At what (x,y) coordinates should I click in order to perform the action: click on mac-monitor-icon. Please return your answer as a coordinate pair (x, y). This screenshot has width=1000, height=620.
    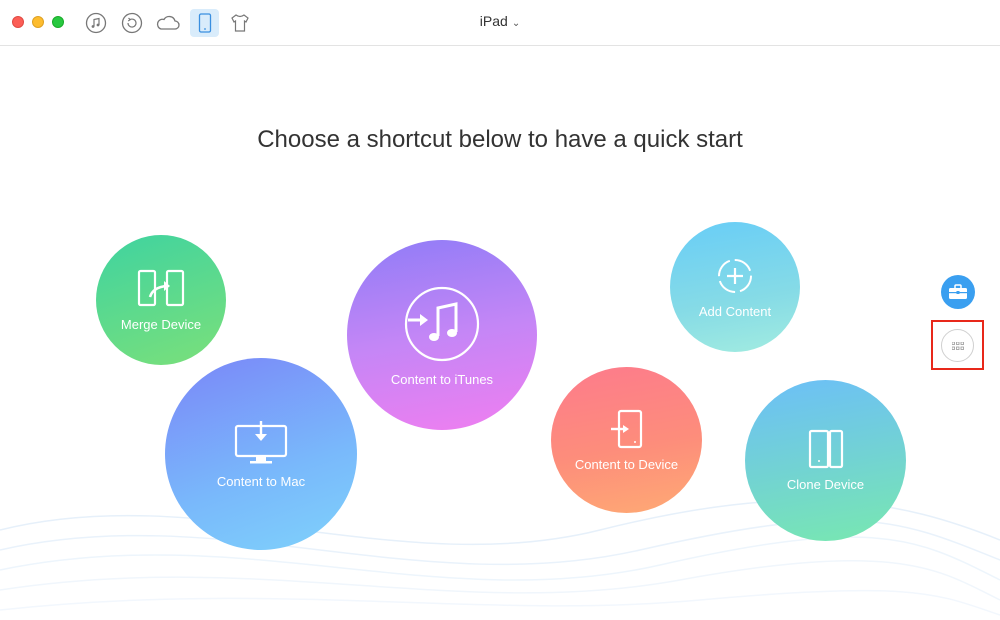
    Looking at the image, I should click on (261, 441).